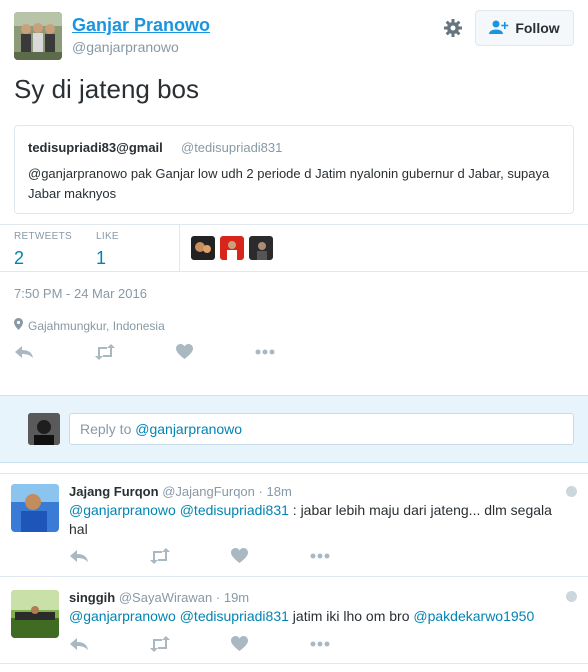  Describe the element at coordinates (80, 293) in the screenshot. I see `tweet-timestamp: 7:50 PM - 24 Mar 2016` at that location.